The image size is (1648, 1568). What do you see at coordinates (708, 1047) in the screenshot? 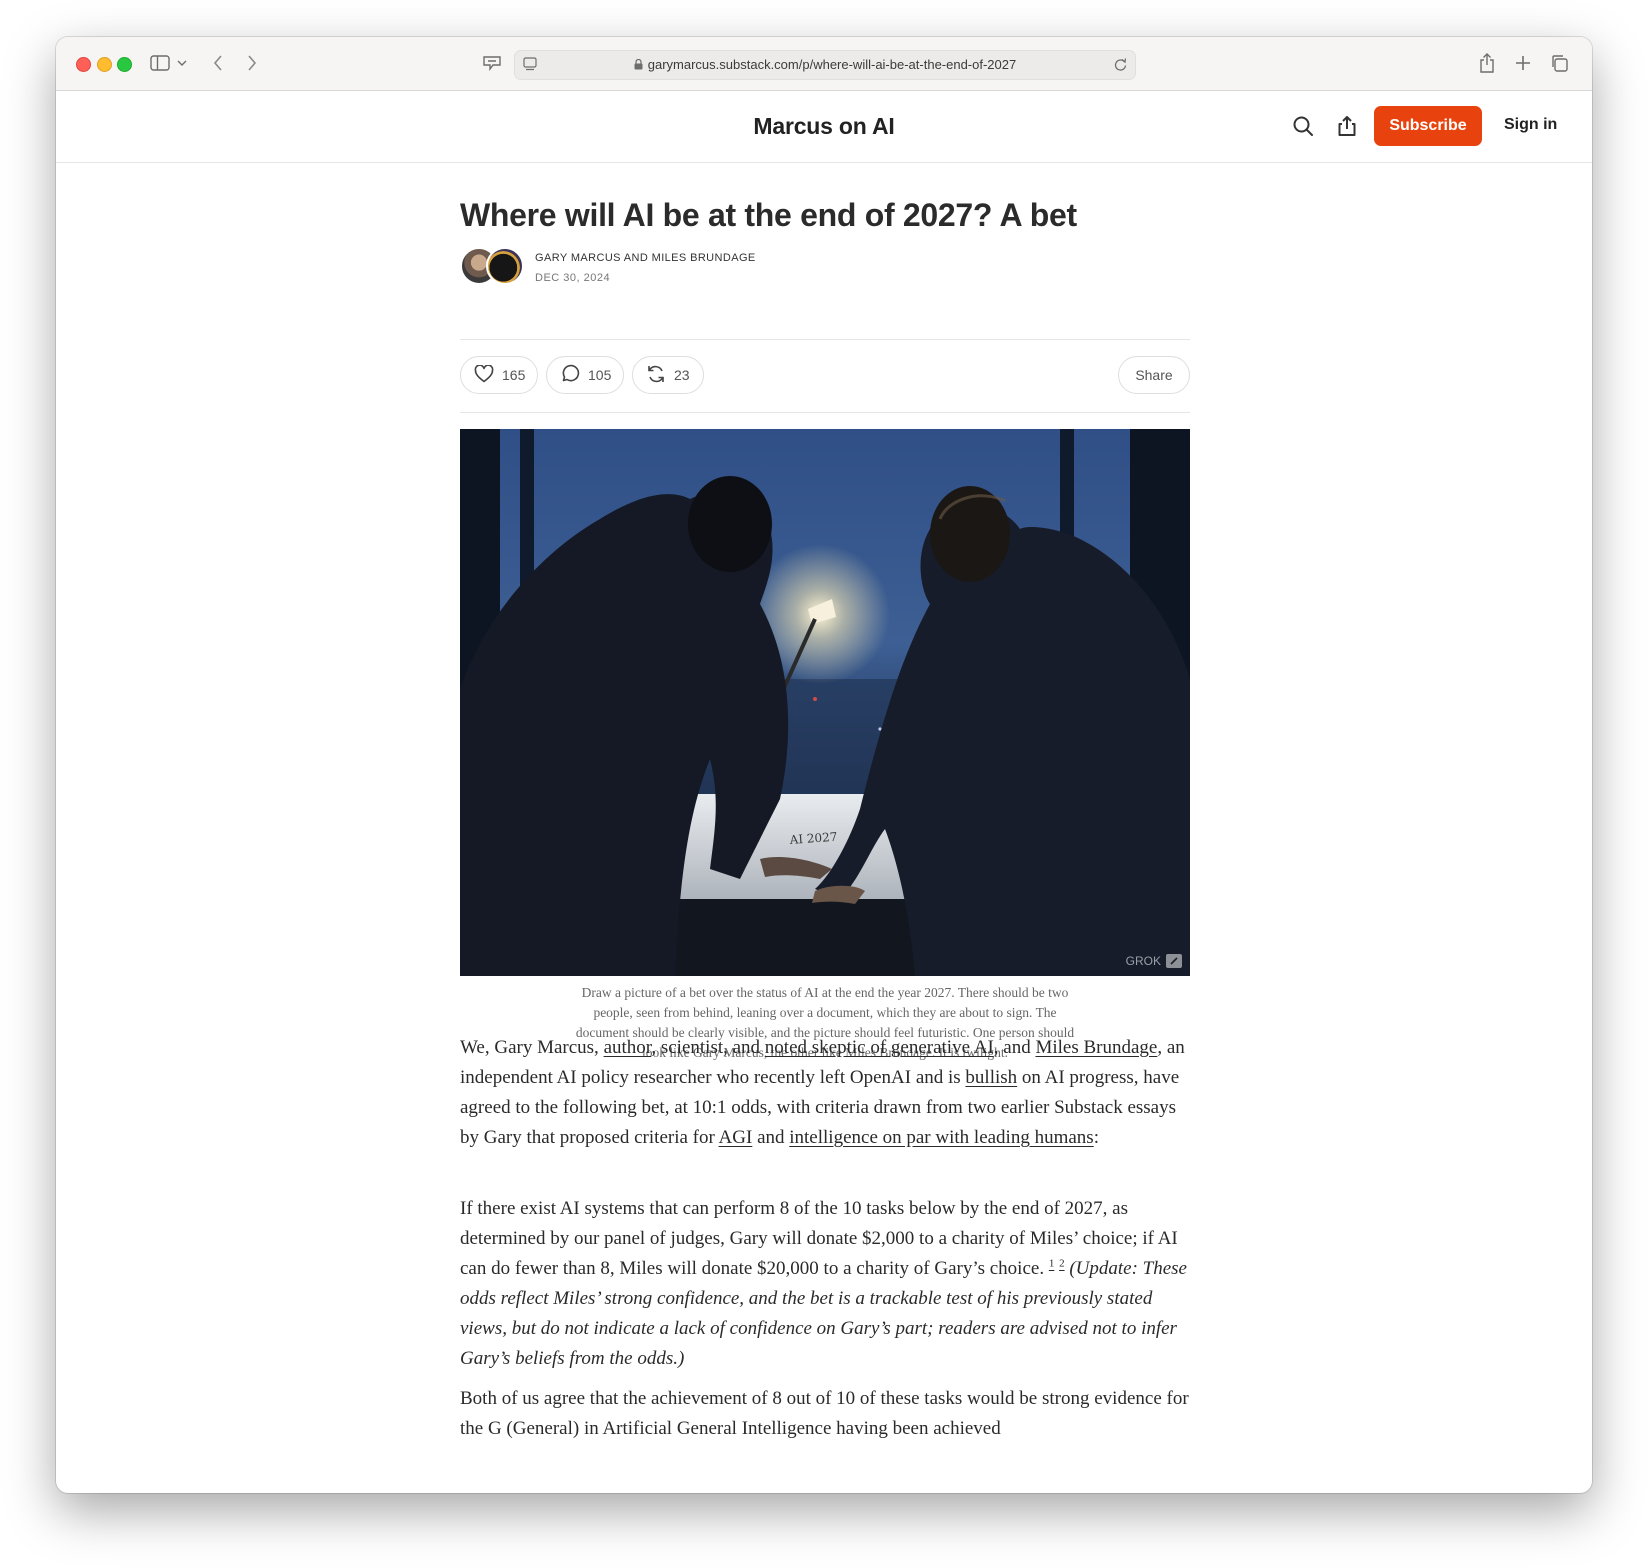
I see `text-run: , scientist, and` at bounding box center [708, 1047].